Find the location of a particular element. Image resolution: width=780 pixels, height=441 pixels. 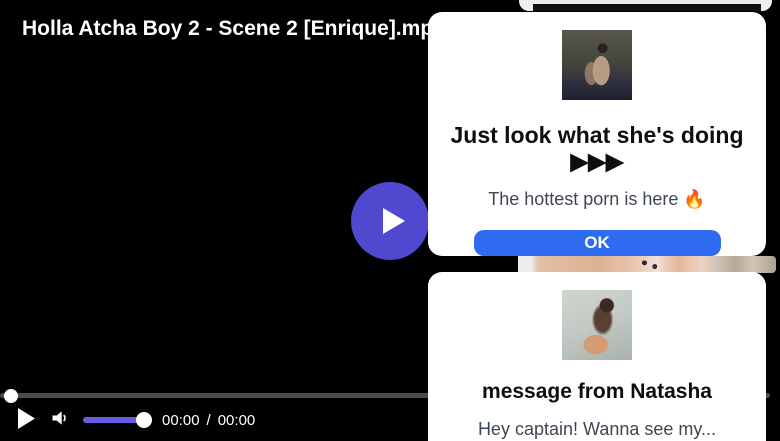

message-photo-thumbnail is located at coordinates (597, 325).